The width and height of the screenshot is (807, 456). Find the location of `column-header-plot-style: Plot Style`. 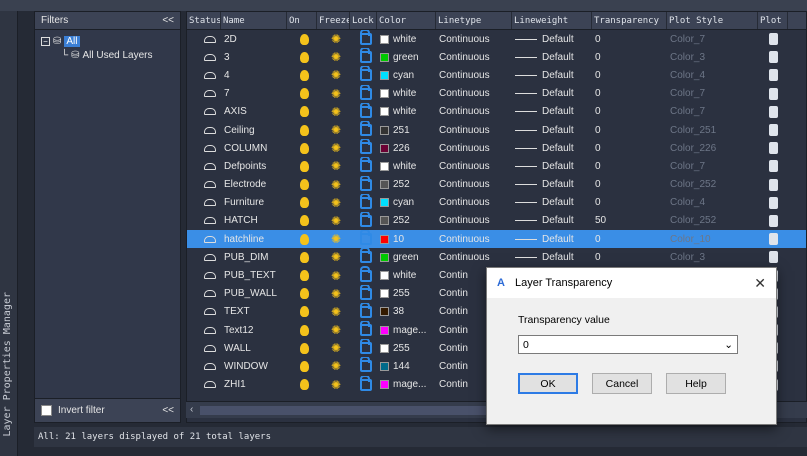

column-header-plot-style: Plot Style is located at coordinates (712, 20).